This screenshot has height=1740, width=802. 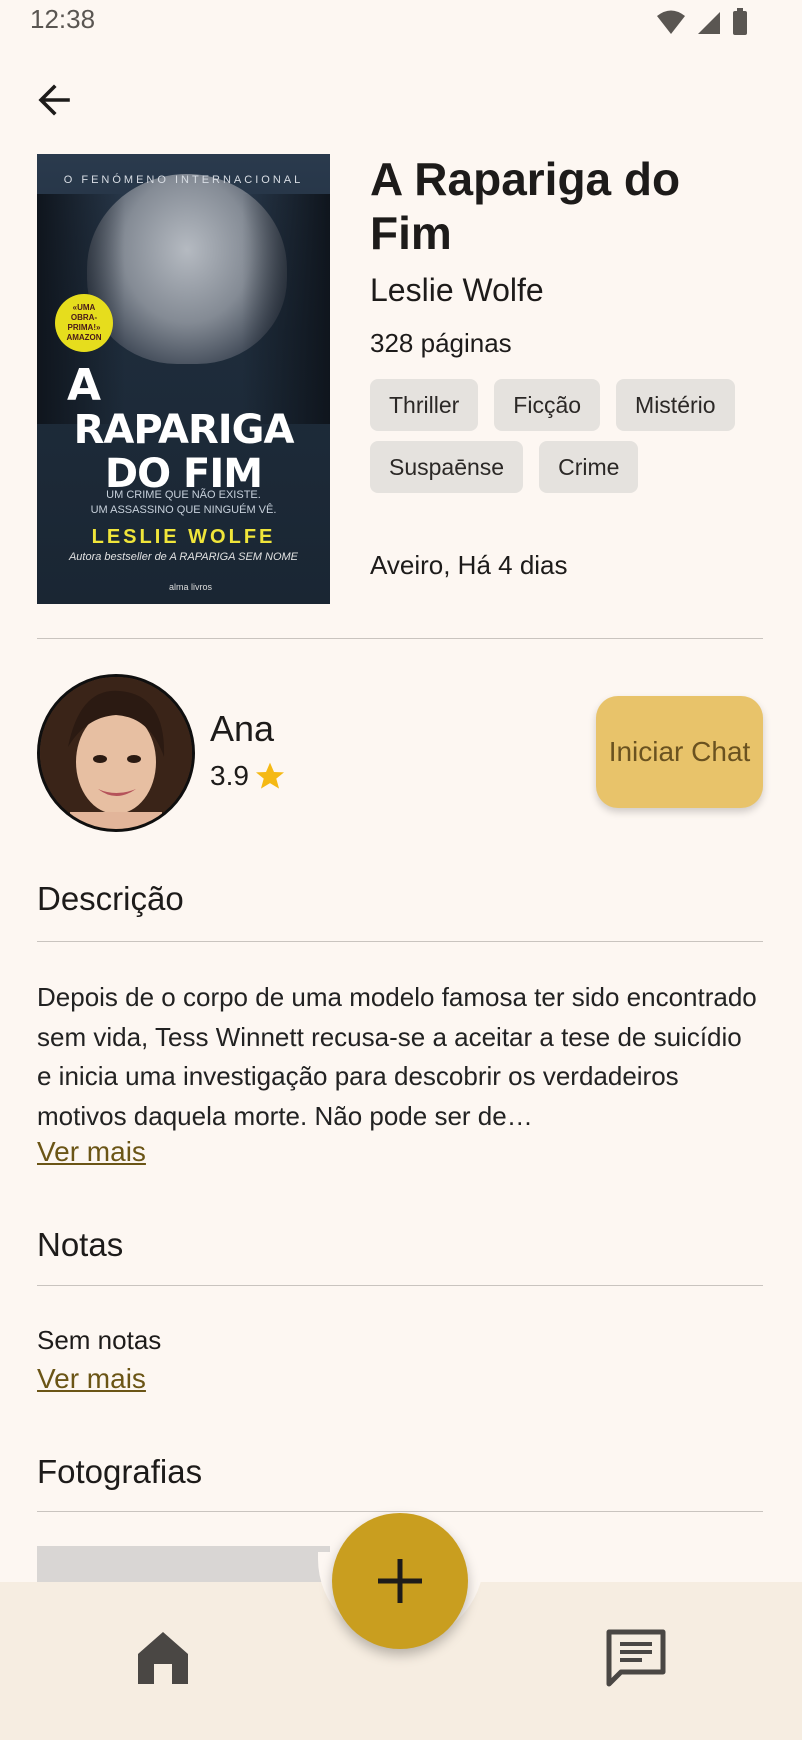 I want to click on genre-chip: Crime, so click(x=589, y=467).